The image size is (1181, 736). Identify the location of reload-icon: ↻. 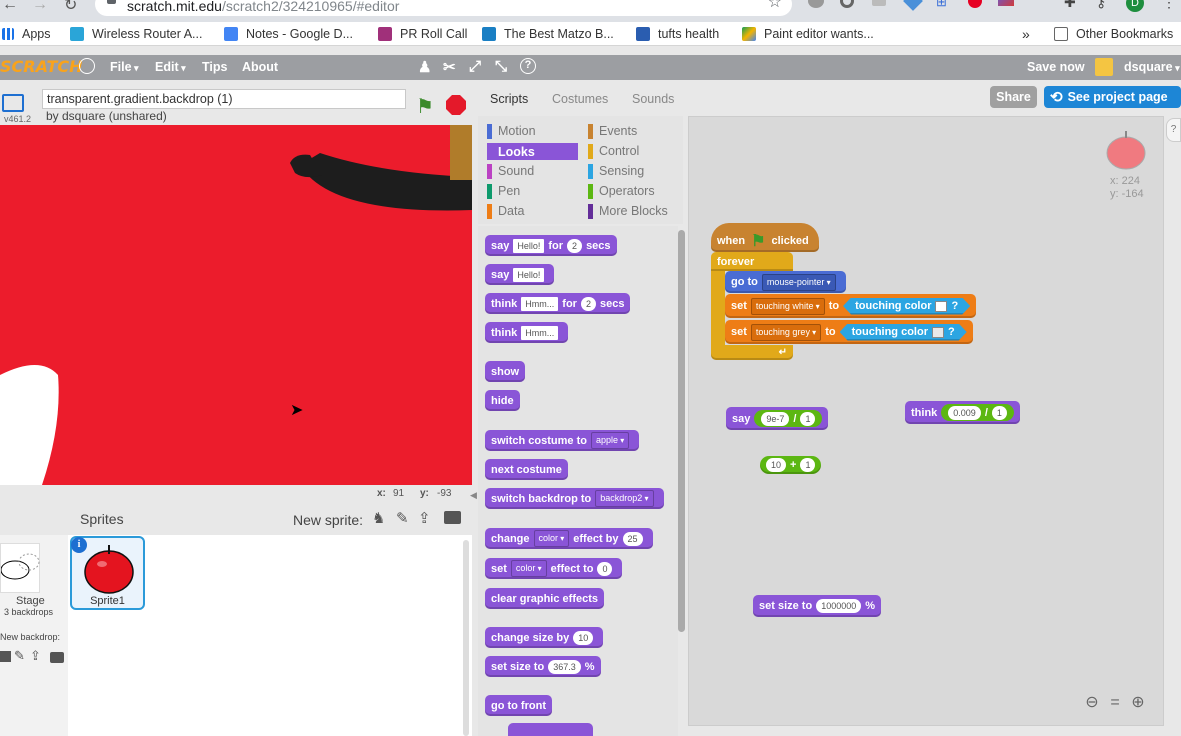
(70, 7).